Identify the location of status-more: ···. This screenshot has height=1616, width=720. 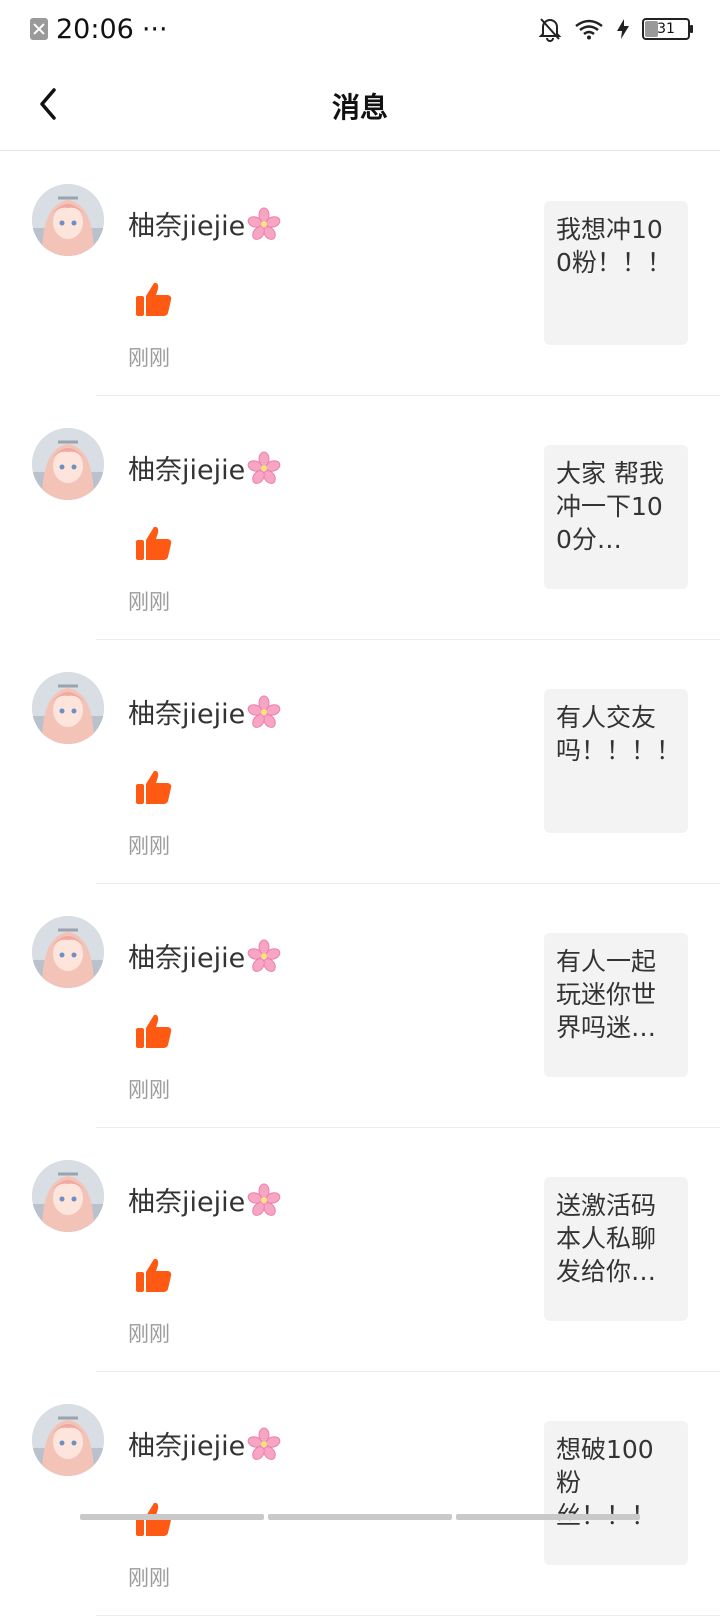
(154, 29).